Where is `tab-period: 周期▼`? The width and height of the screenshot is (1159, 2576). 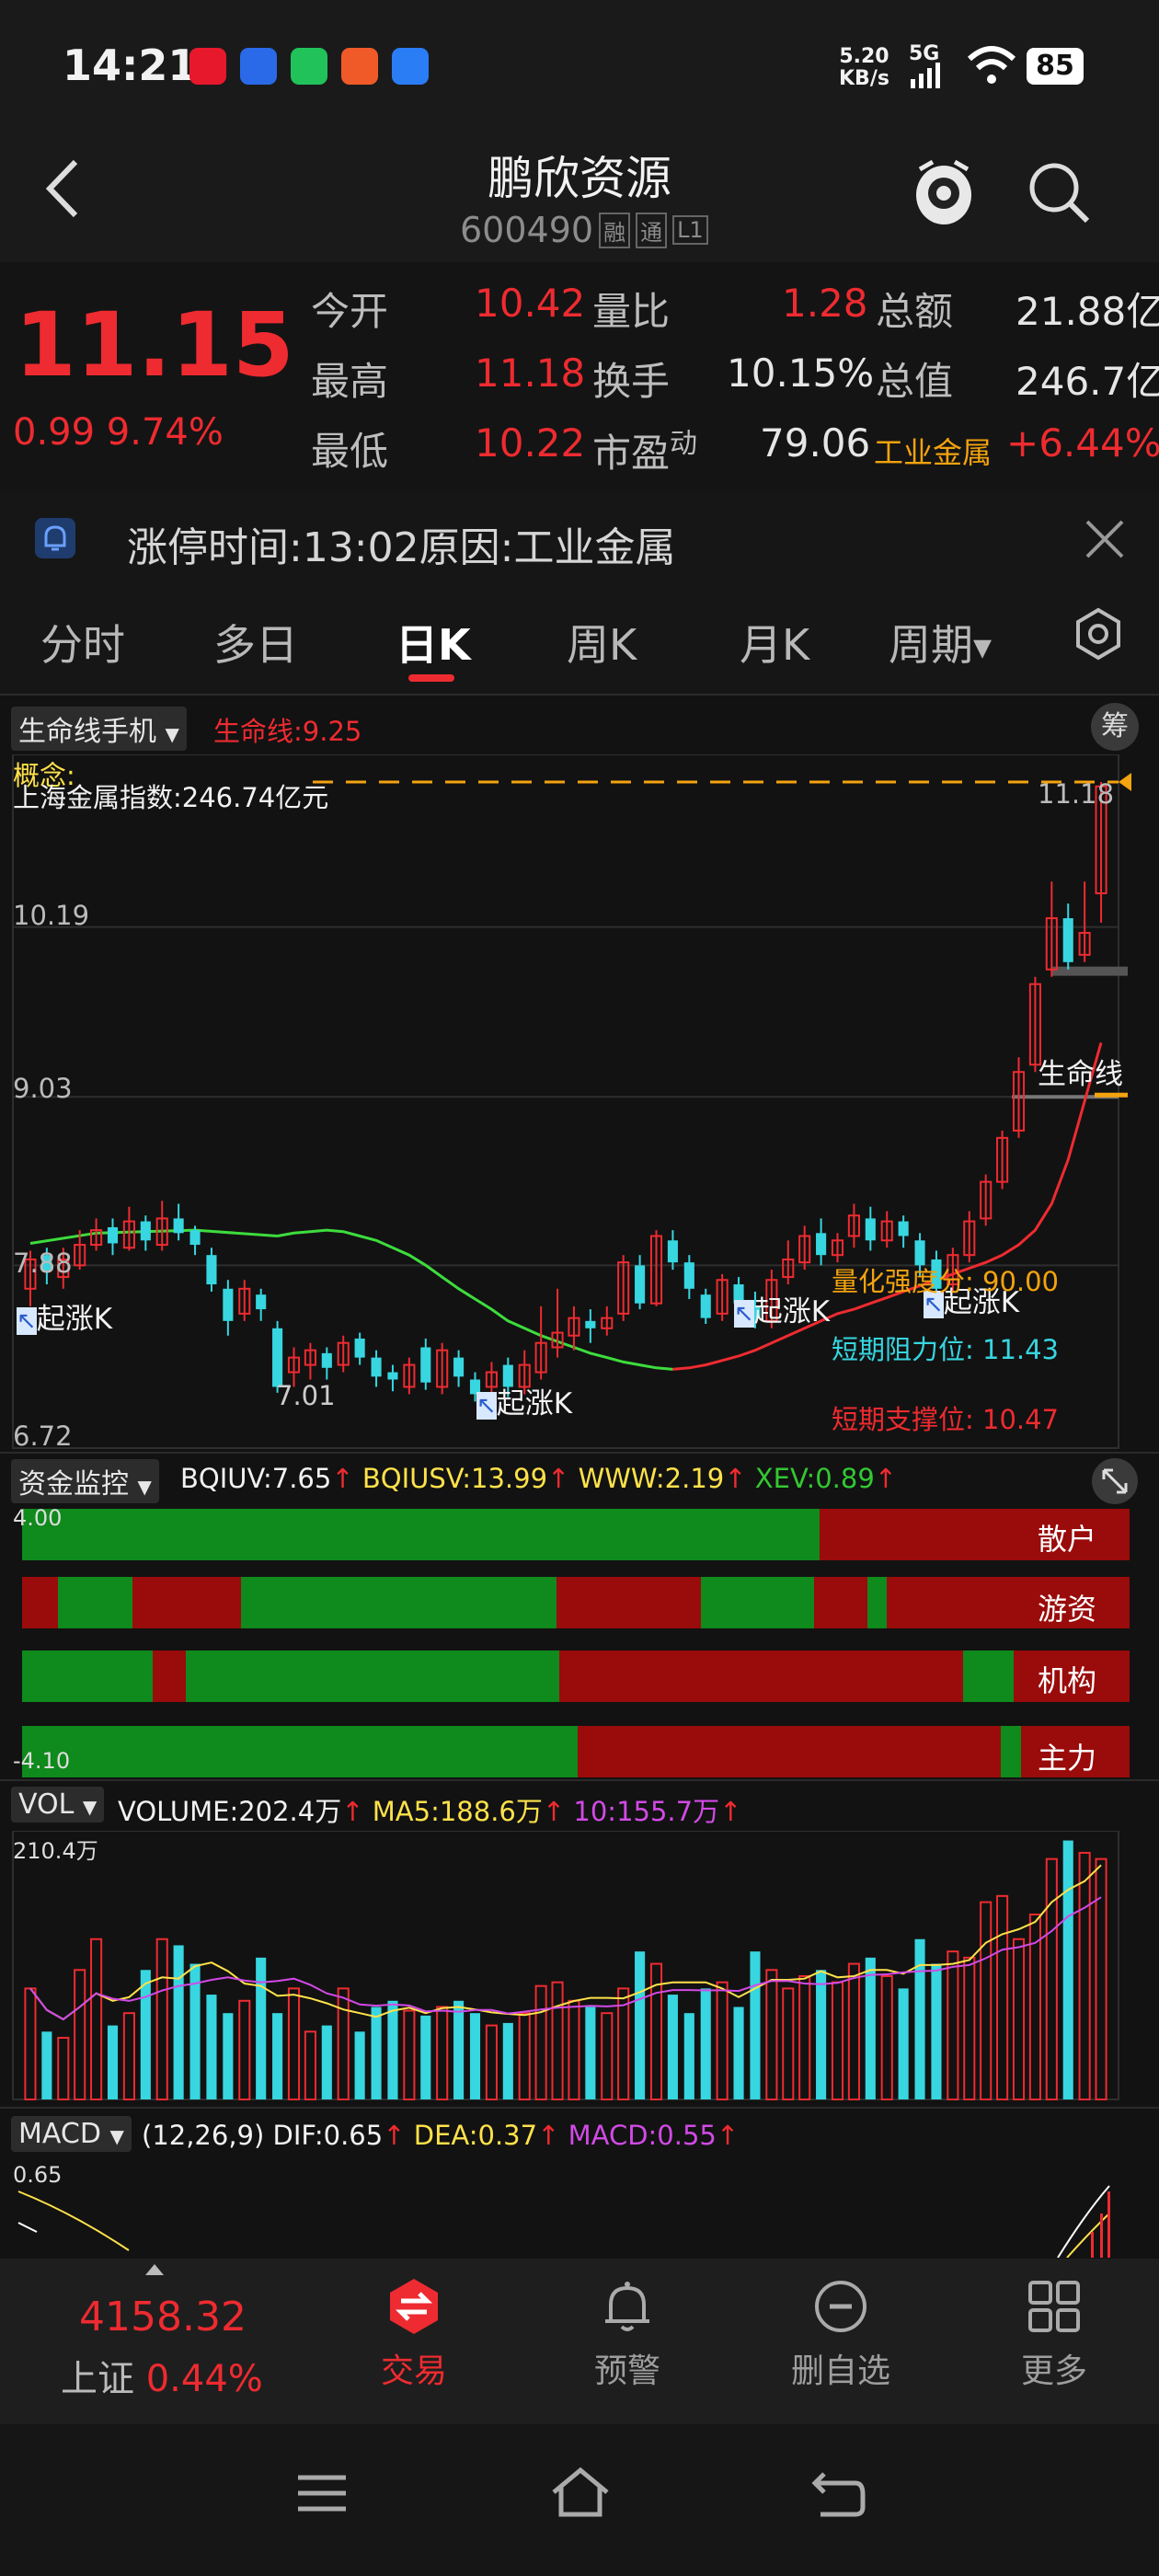 tab-period: 周期▼ is located at coordinates (940, 642).